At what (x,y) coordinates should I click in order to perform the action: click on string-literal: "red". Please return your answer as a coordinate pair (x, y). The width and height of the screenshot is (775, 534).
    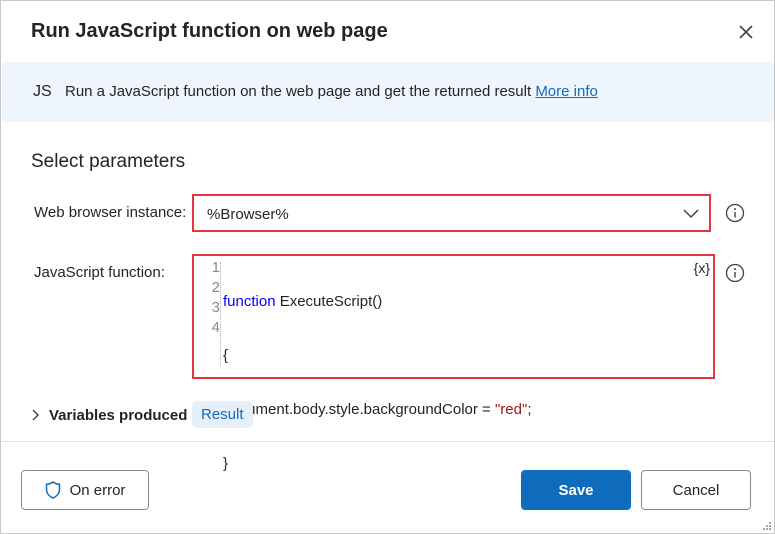
    Looking at the image, I should click on (511, 409).